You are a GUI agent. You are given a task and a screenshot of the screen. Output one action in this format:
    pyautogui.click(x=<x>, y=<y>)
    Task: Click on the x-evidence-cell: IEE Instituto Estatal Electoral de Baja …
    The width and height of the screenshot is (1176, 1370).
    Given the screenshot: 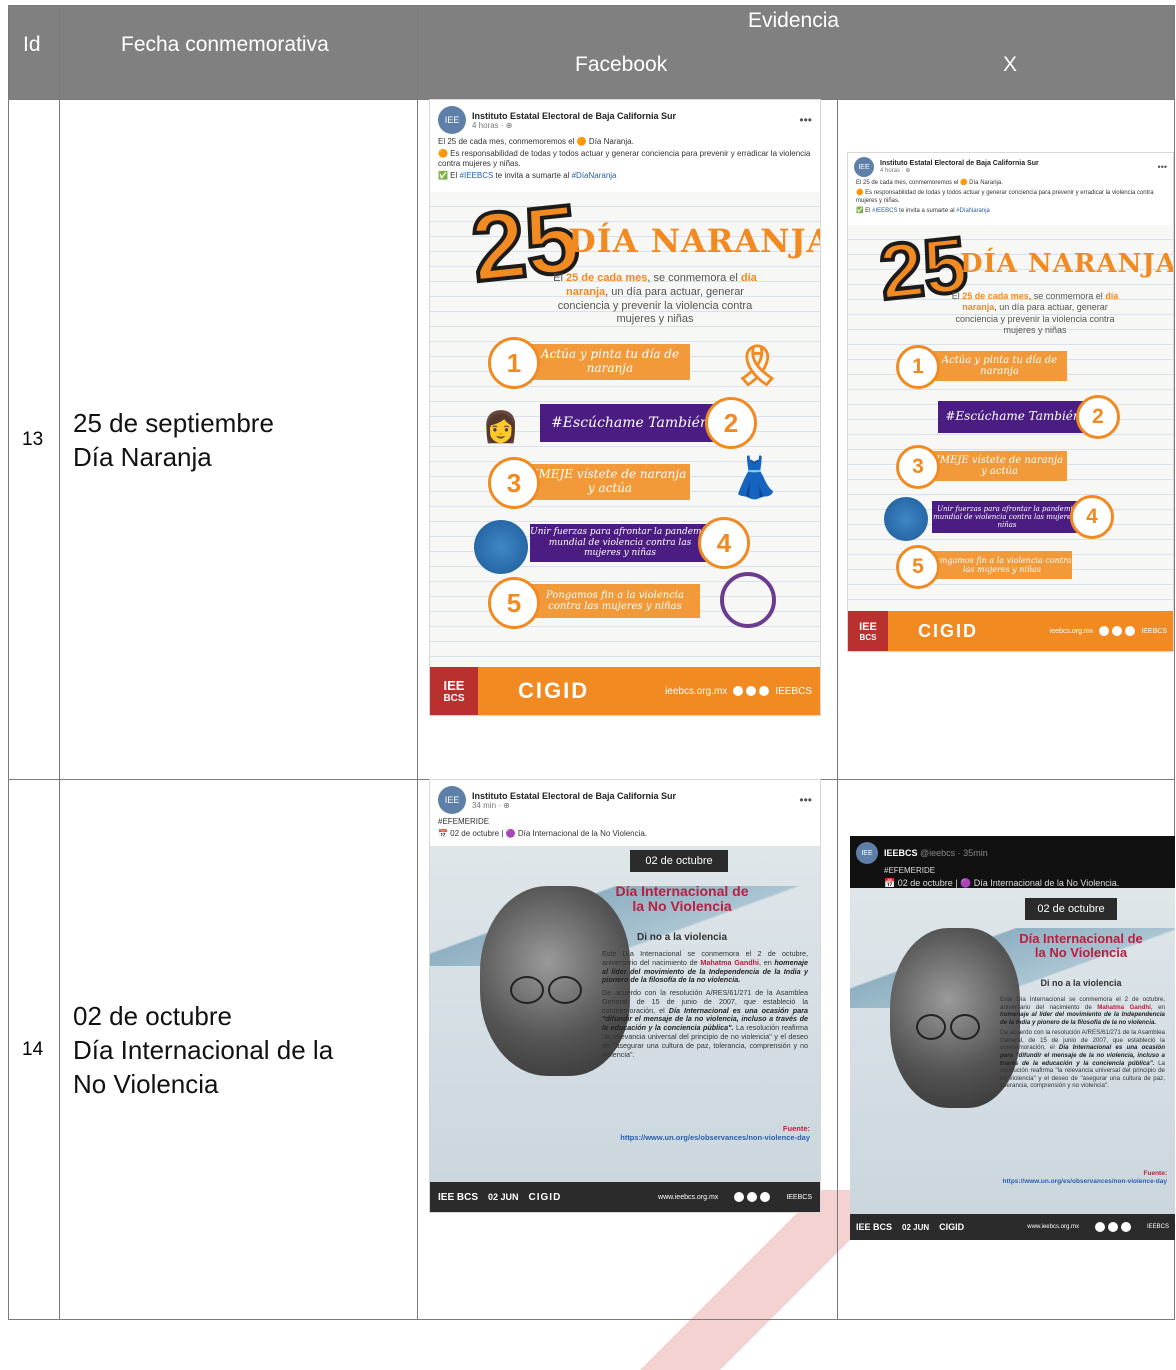 What is the action you would take?
    pyautogui.click(x=1006, y=439)
    